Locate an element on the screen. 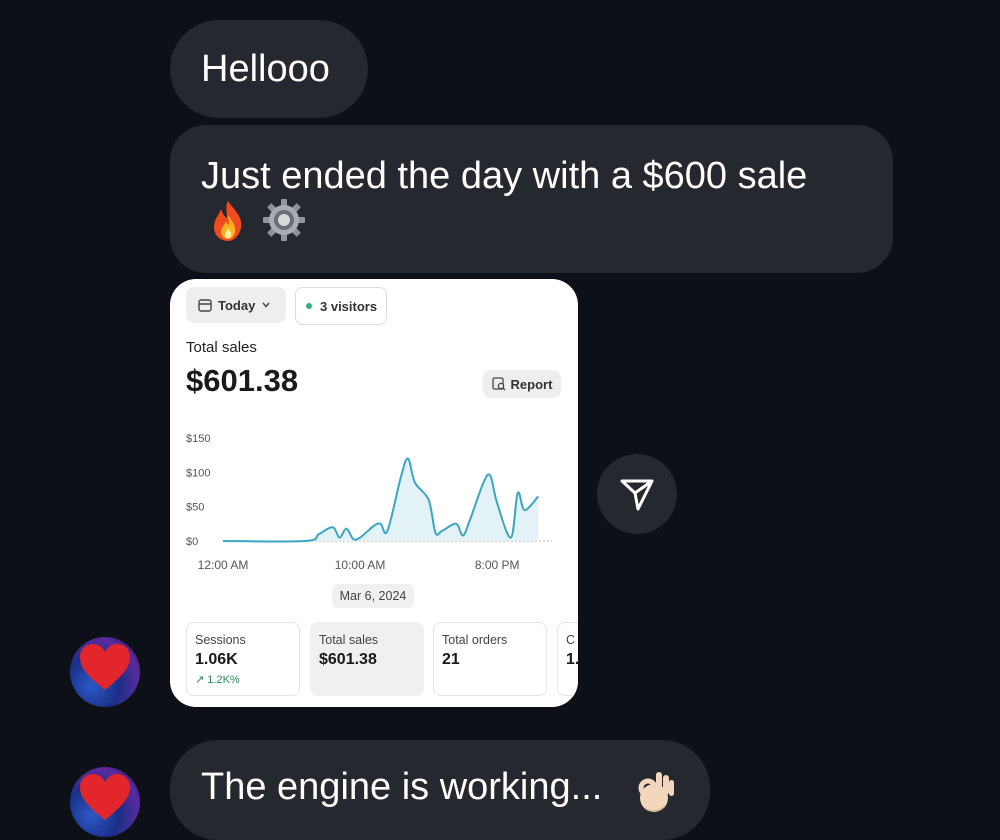 The height and width of the screenshot is (840, 1000). stat-card-total-orders: Total orders 21 is located at coordinates (490, 659).